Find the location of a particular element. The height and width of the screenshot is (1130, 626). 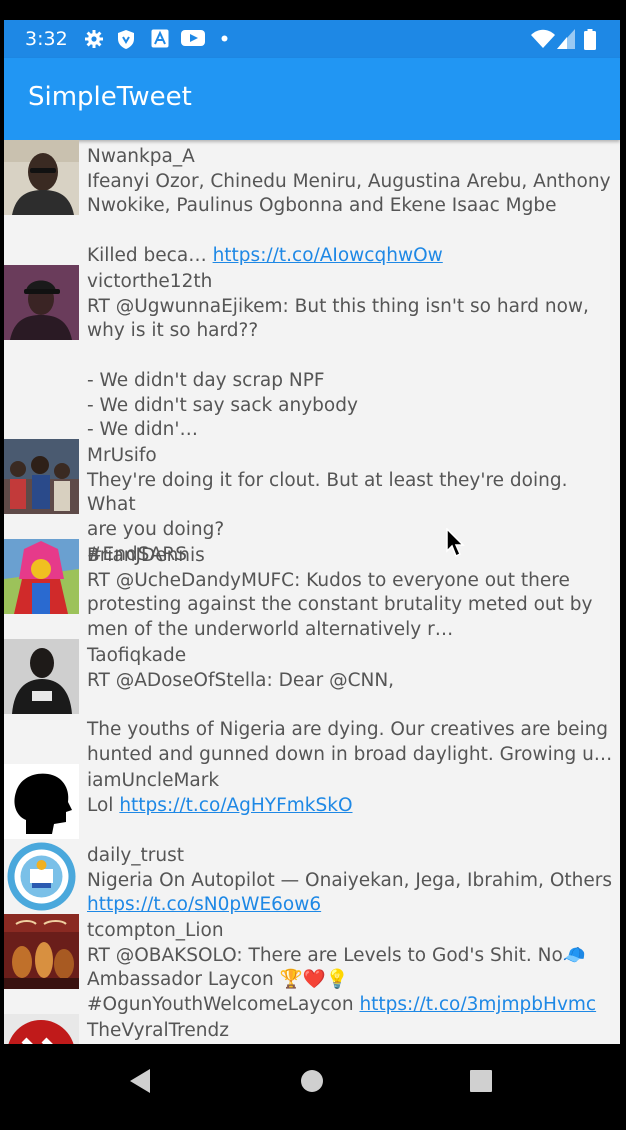

tweet-body: iamUncleMark Lol https://t.co/AgHYFmkSkO is located at coordinates (352, 793).